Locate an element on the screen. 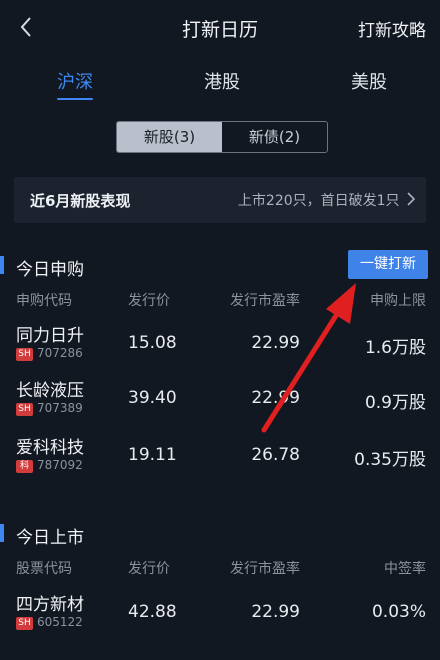 The height and width of the screenshot is (660, 440). segment-new-stocks: 新股(3) is located at coordinates (169, 137).